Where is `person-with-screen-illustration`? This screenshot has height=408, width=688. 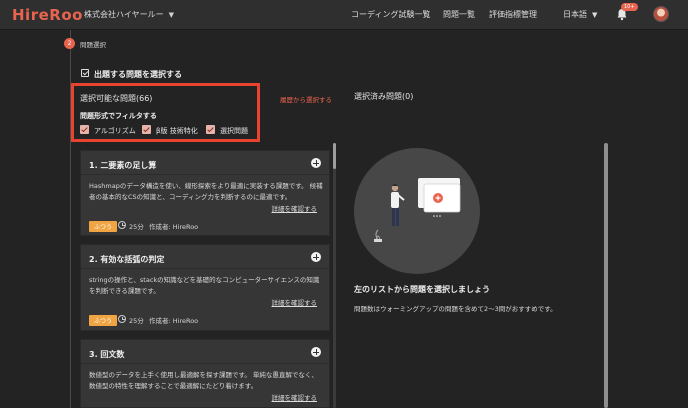 person-with-screen-illustration is located at coordinates (417, 210).